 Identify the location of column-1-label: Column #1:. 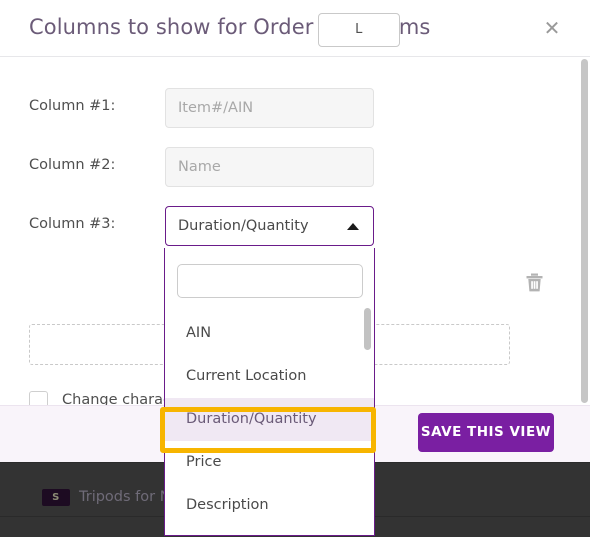
(72, 106).